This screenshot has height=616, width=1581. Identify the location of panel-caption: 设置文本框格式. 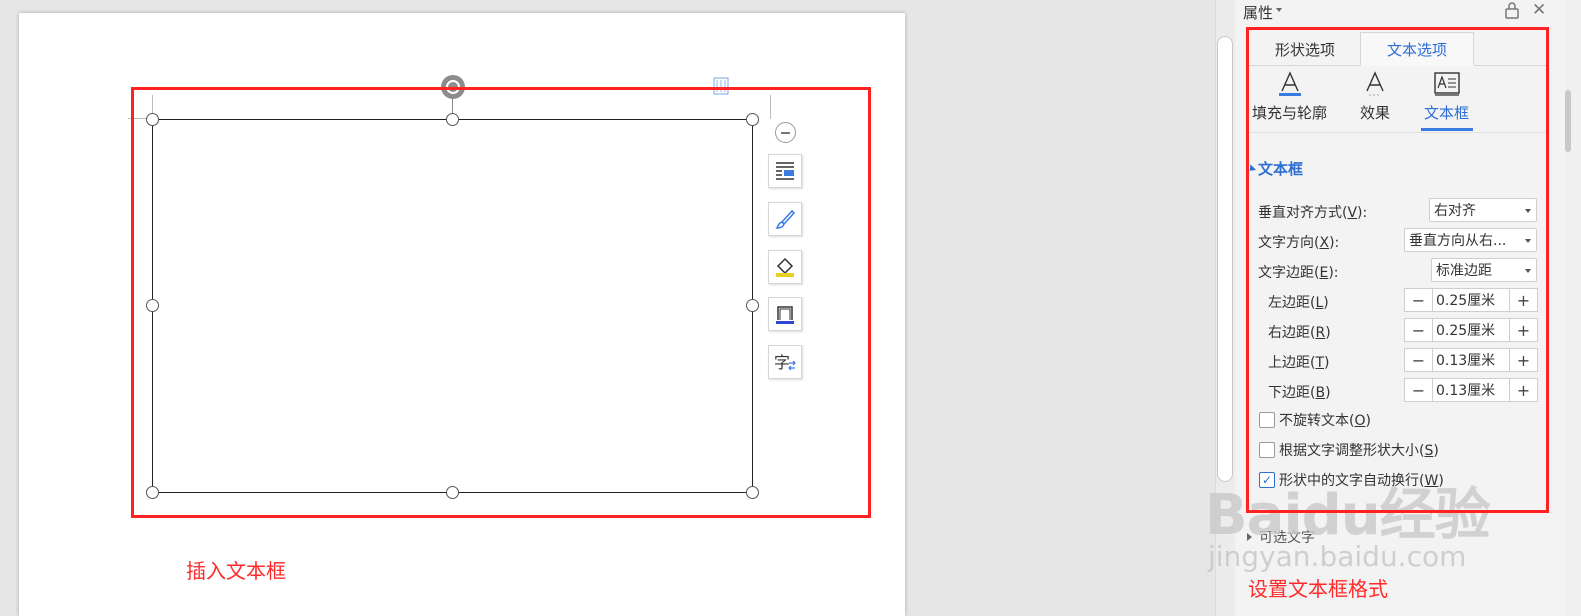
(1318, 589).